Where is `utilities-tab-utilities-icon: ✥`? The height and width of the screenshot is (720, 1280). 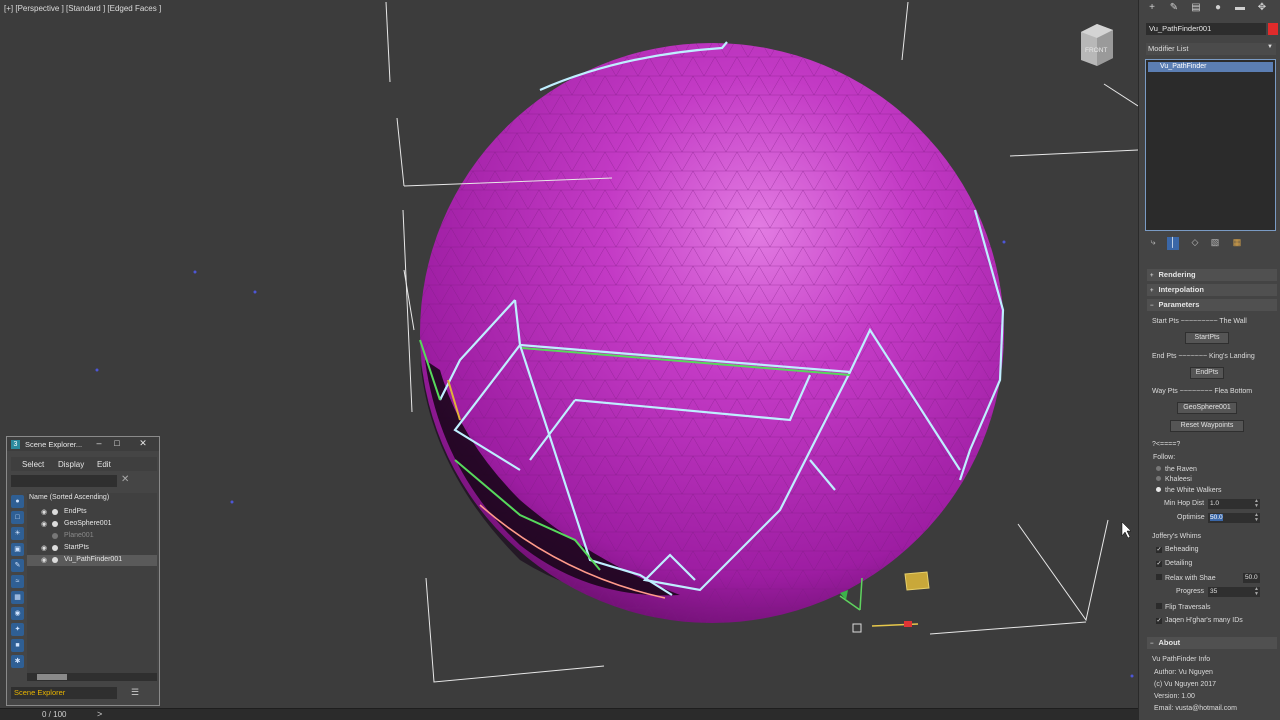
utilities-tab-utilities-icon: ✥ is located at coordinates (1262, 9).